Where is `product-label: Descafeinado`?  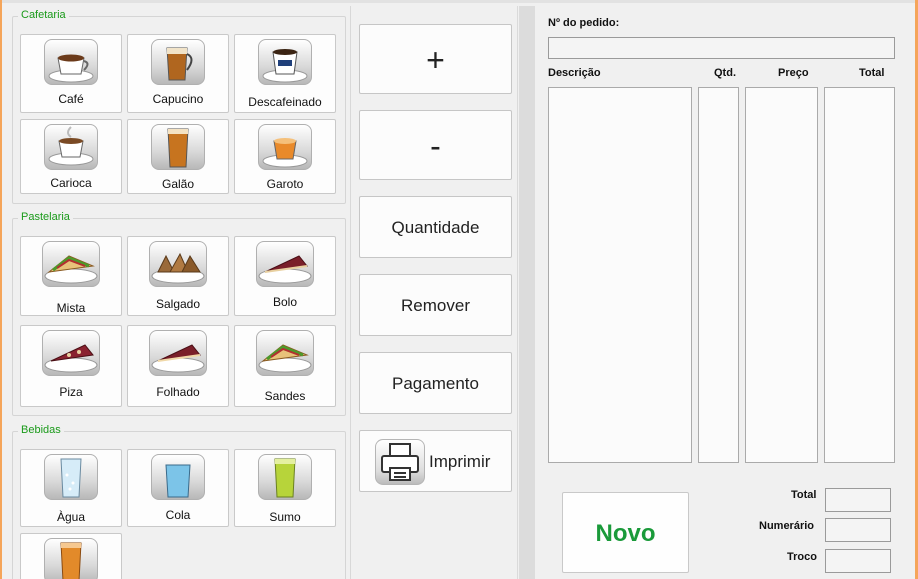
product-label: Descafeinado is located at coordinates (285, 102).